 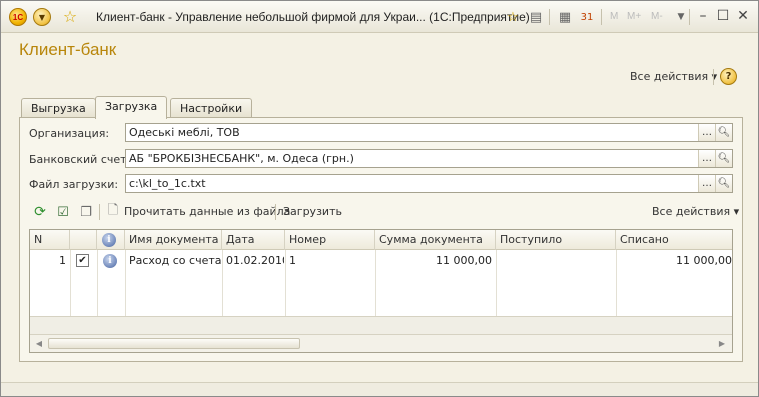 I want to click on document-icon: 🗋, so click(x=113, y=211).